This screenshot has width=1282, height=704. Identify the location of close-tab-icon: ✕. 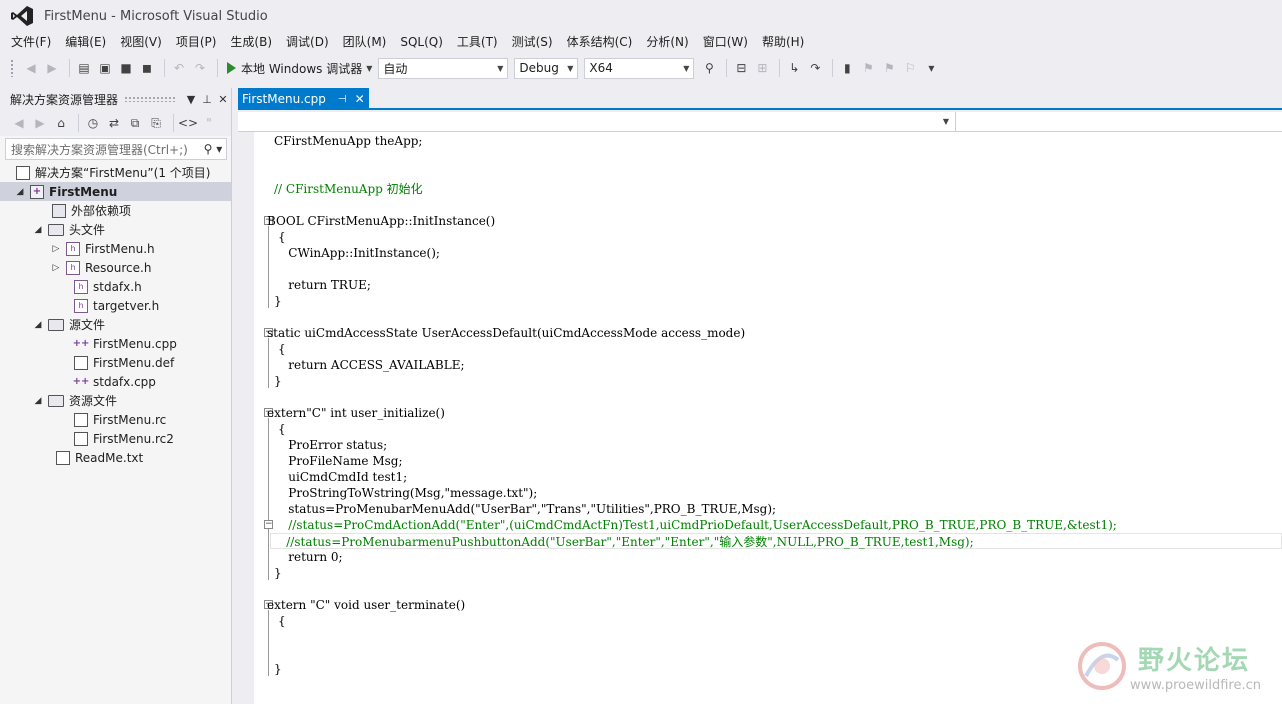
(360, 99).